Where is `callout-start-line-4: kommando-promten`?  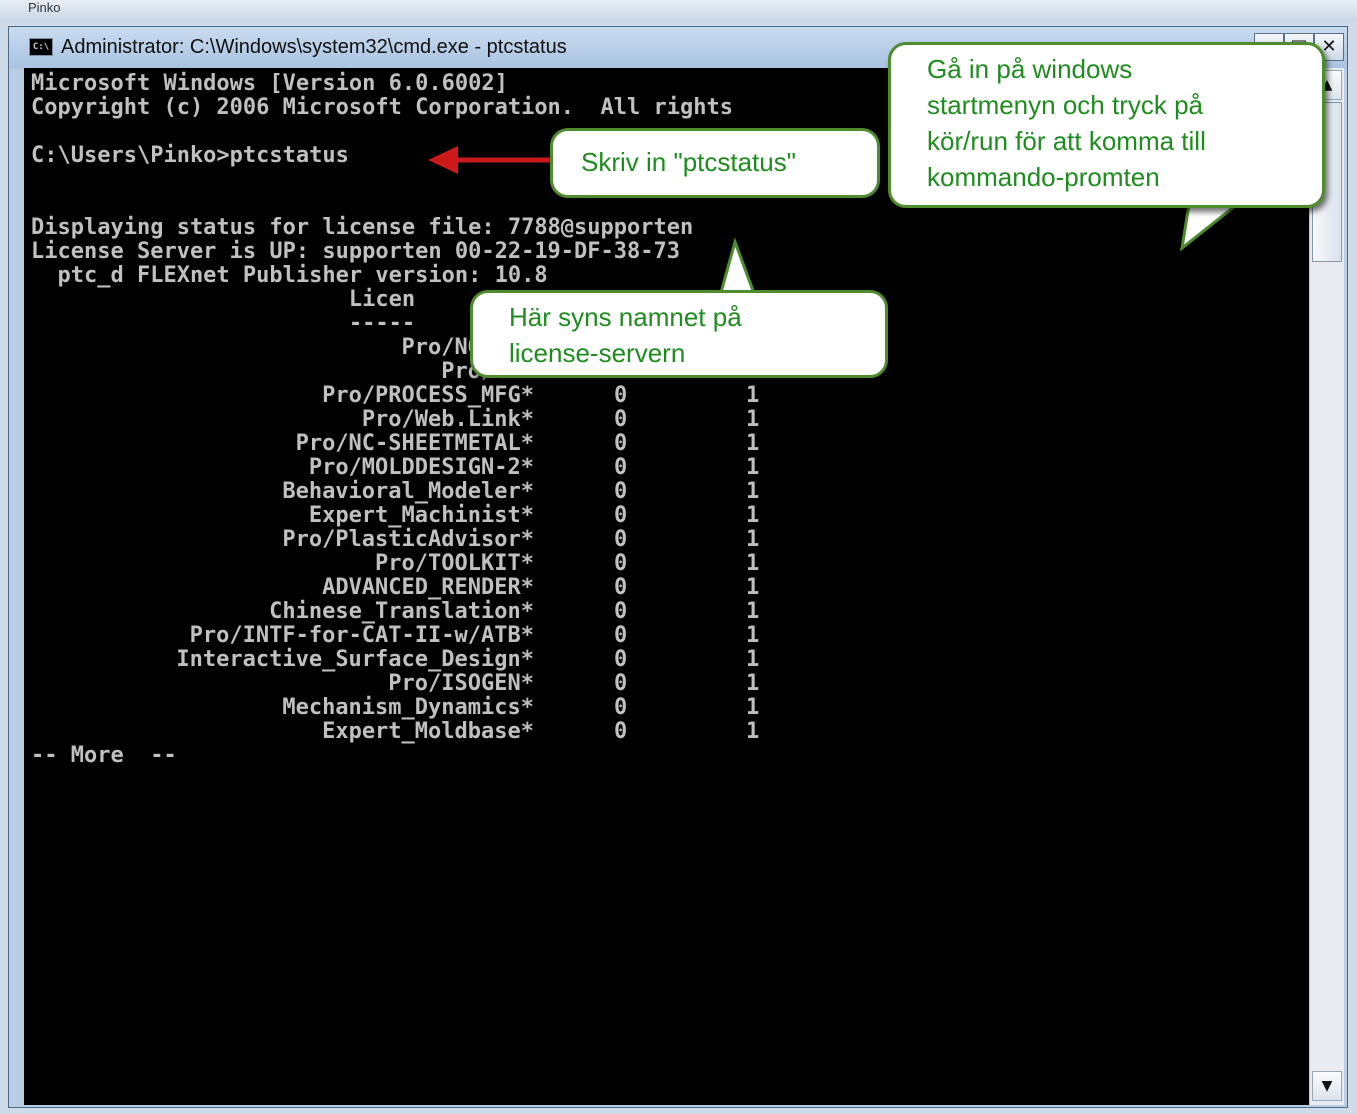
callout-start-line-4: kommando-promten is located at coordinates (1043, 177).